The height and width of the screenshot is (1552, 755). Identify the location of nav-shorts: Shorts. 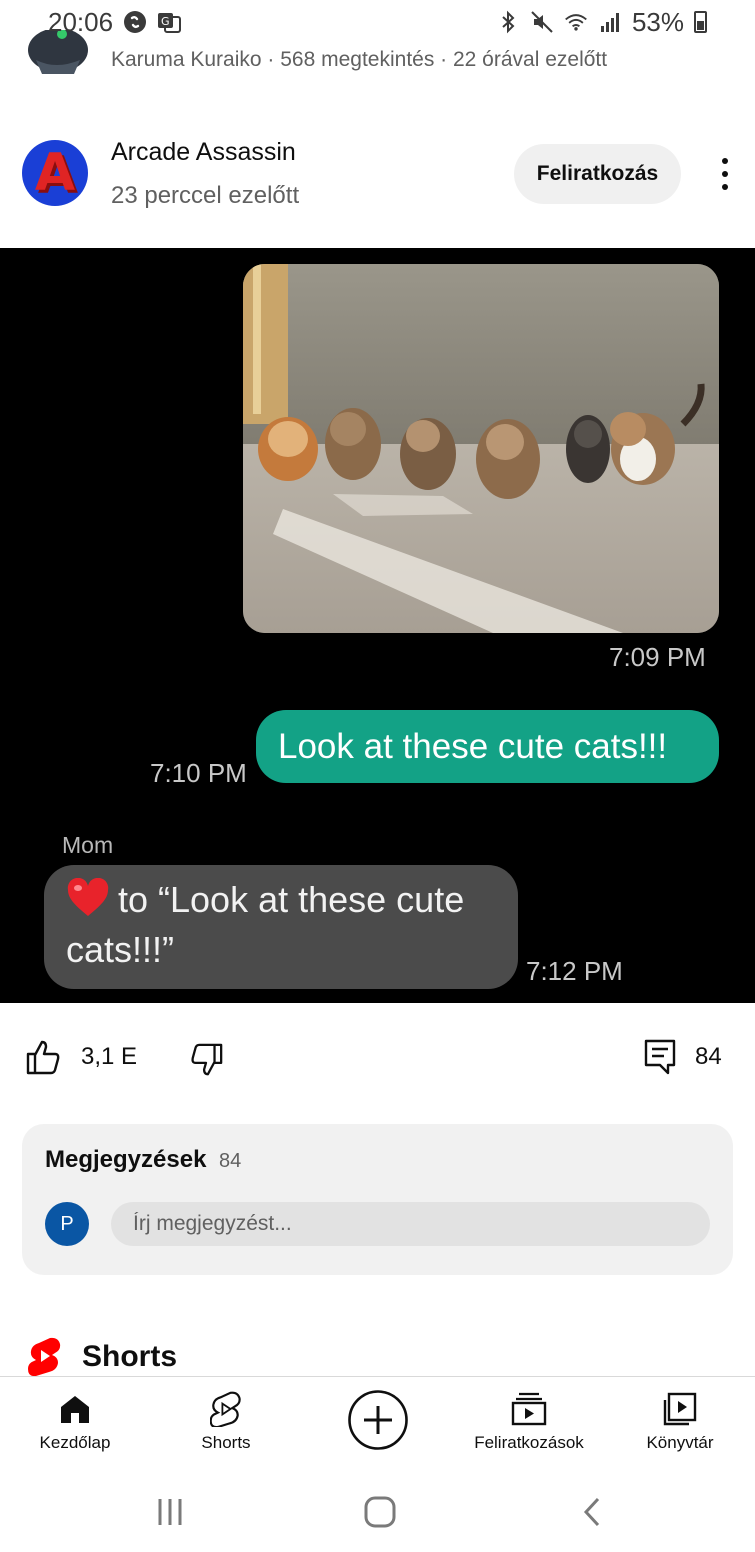
(226, 1425).